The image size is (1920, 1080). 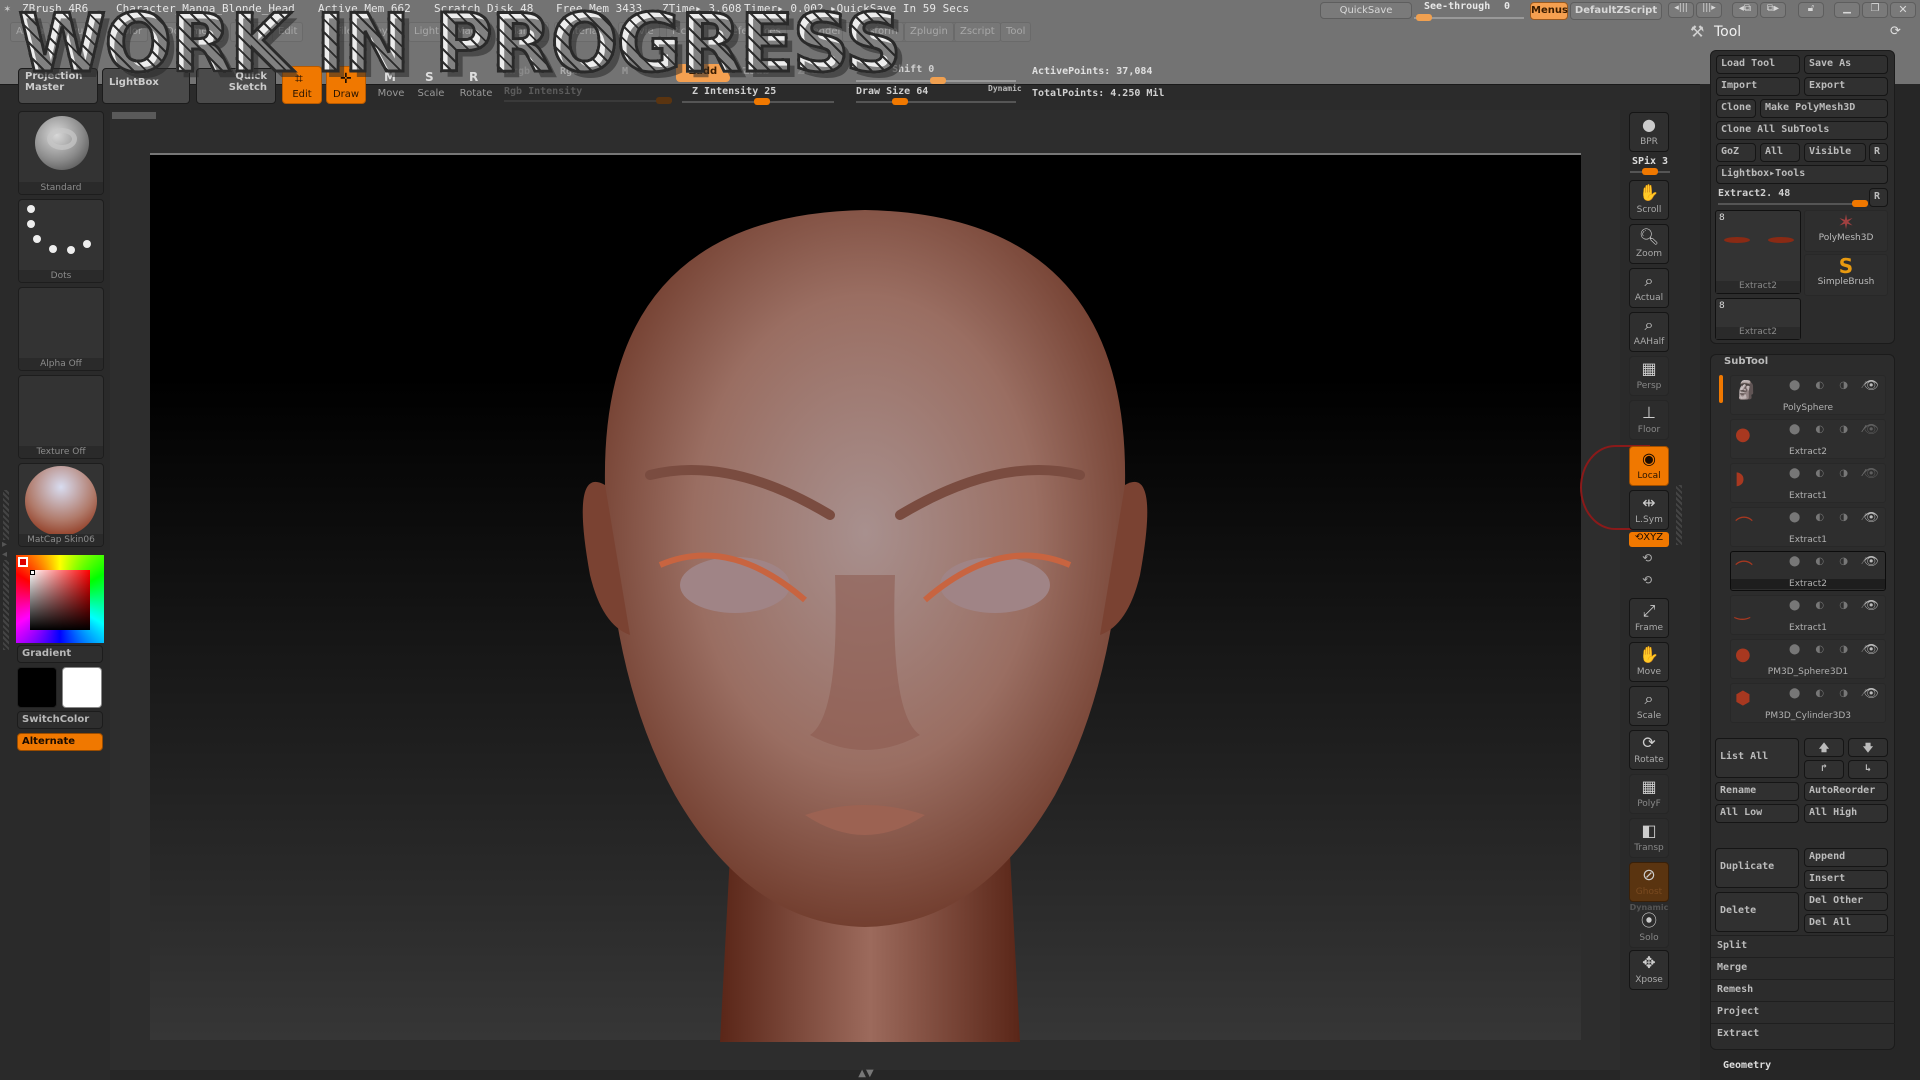 I want to click on merge-section: Merge, so click(x=1803, y=968).